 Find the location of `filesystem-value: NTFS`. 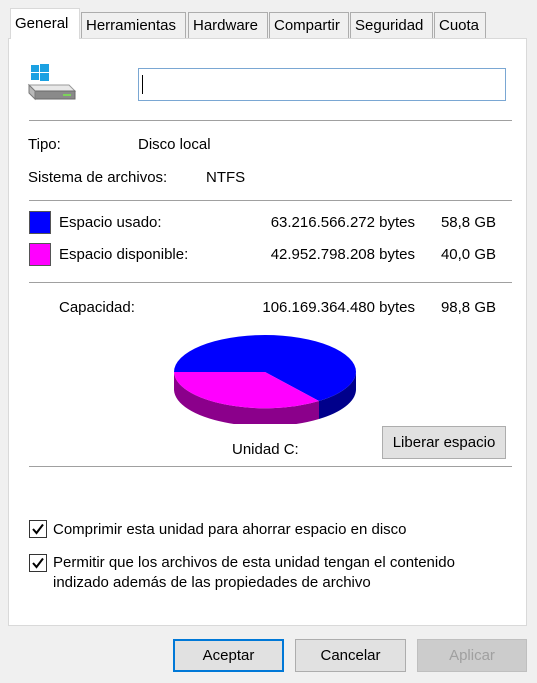

filesystem-value: NTFS is located at coordinates (226, 177).